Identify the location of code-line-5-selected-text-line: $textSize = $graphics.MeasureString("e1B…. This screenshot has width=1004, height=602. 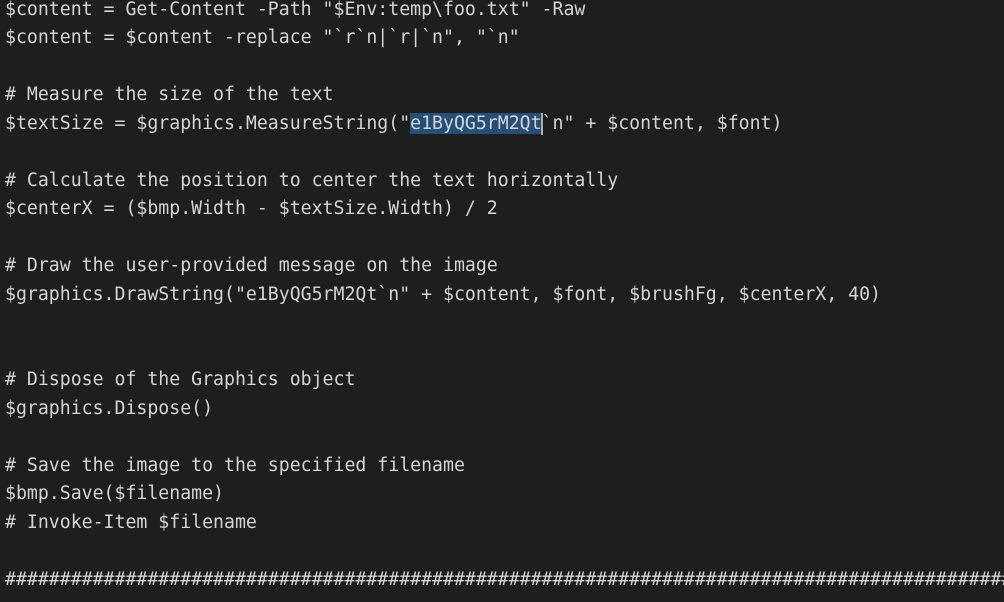
(393, 124).